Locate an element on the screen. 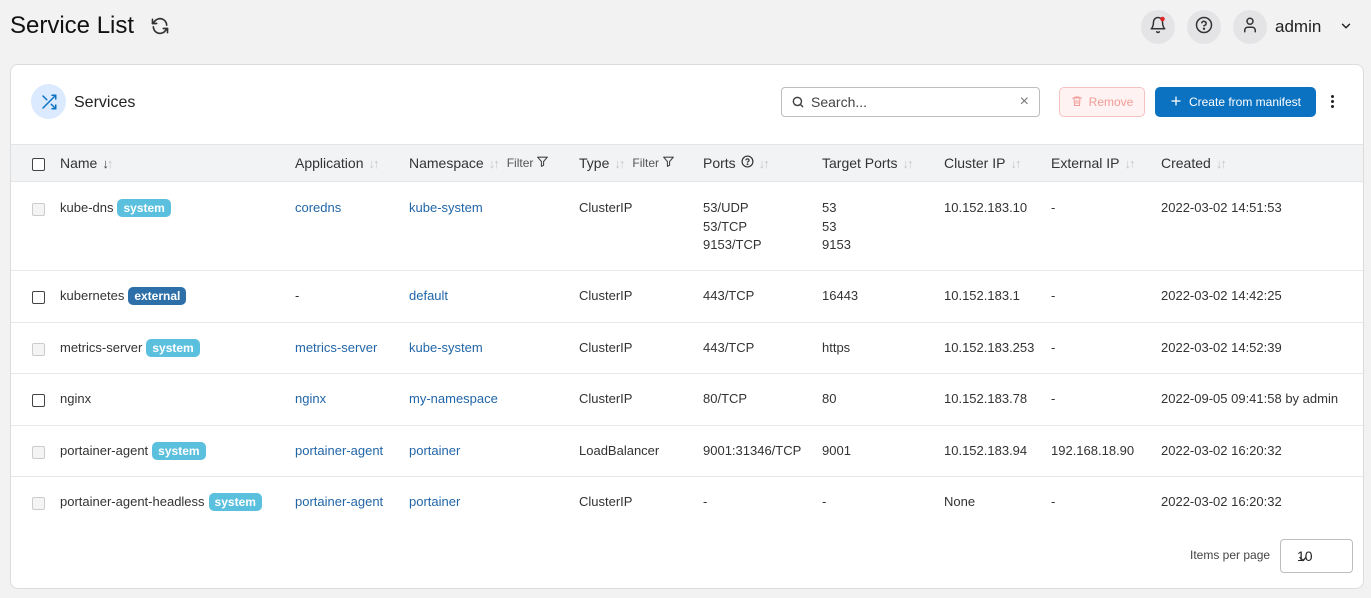  items-per-page-select: 10 is located at coordinates (1316, 556).